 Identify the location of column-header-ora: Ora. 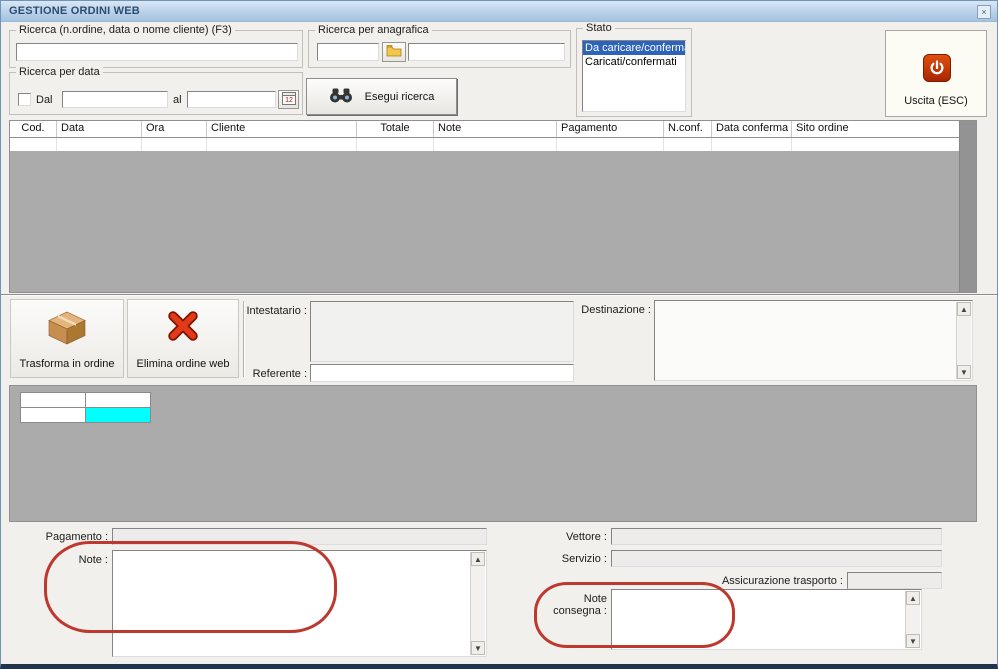
(174, 129).